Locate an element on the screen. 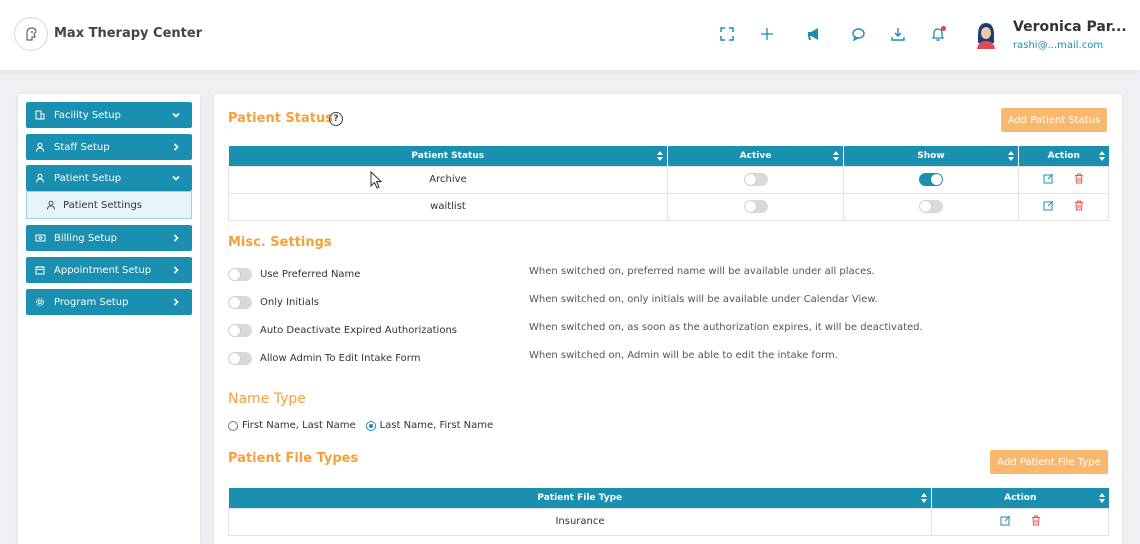 This screenshot has height=544, width=1140. setting-label: Only Initials is located at coordinates (289, 302).